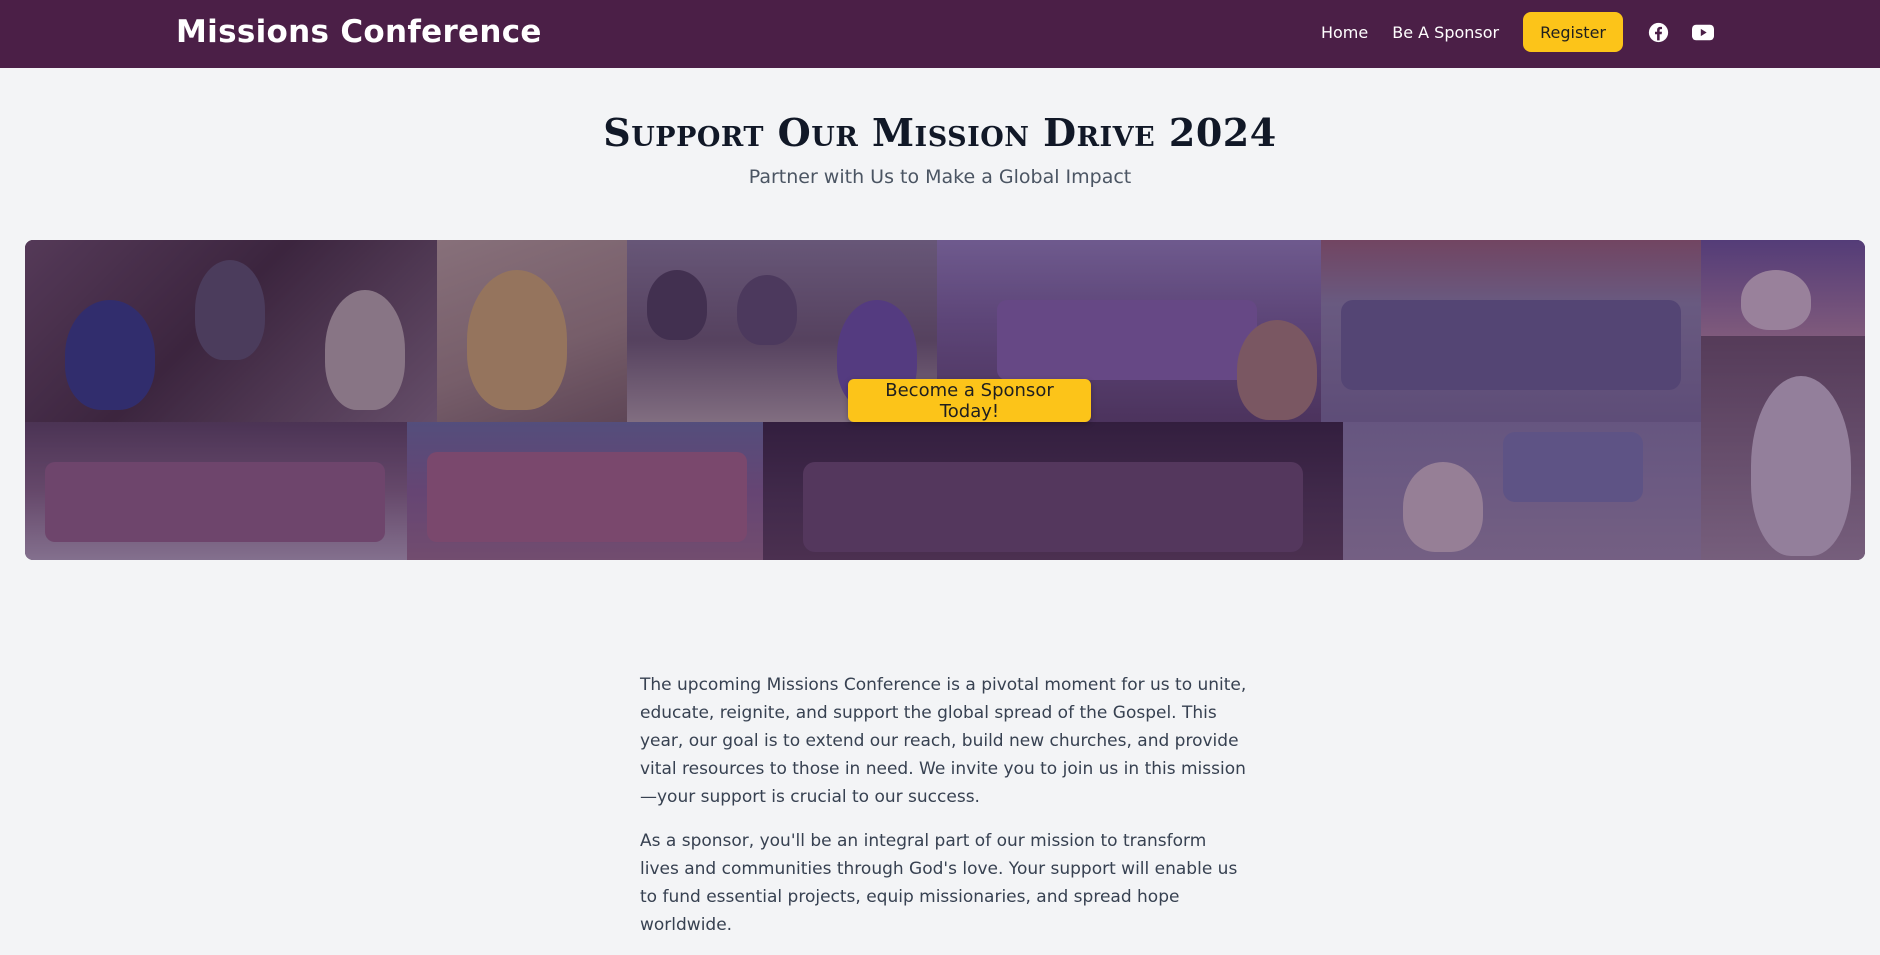 The image size is (1880, 955). What do you see at coordinates (1658, 32) in the screenshot?
I see `facebook-icon` at bounding box center [1658, 32].